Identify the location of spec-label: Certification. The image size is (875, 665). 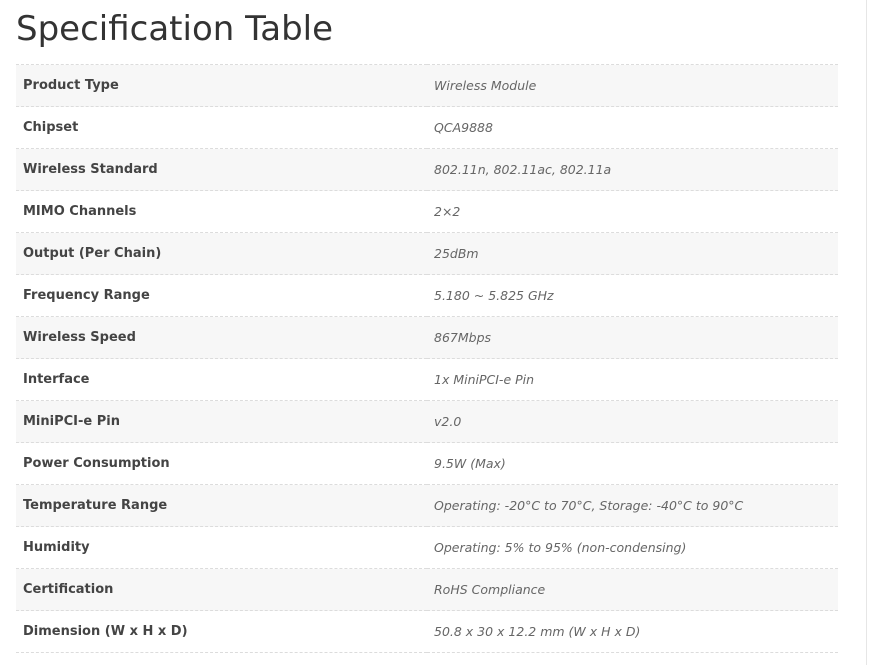
(221, 589).